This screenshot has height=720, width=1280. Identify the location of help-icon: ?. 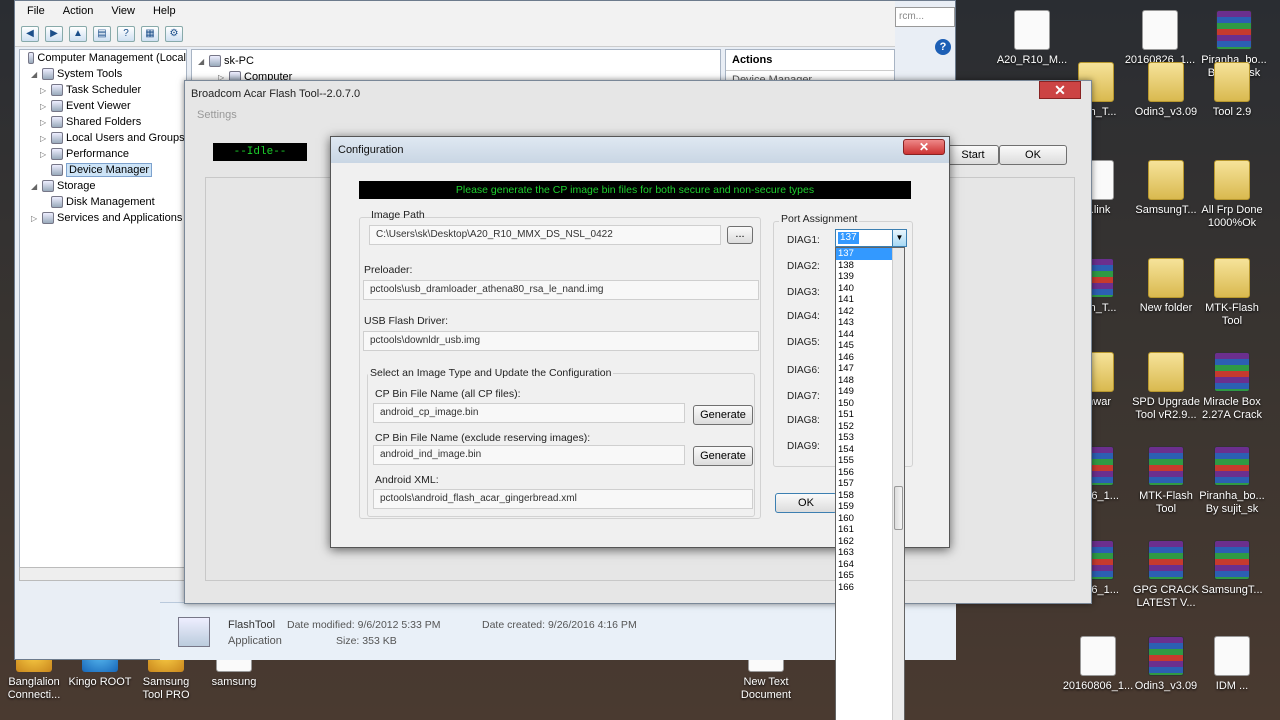
(126, 33).